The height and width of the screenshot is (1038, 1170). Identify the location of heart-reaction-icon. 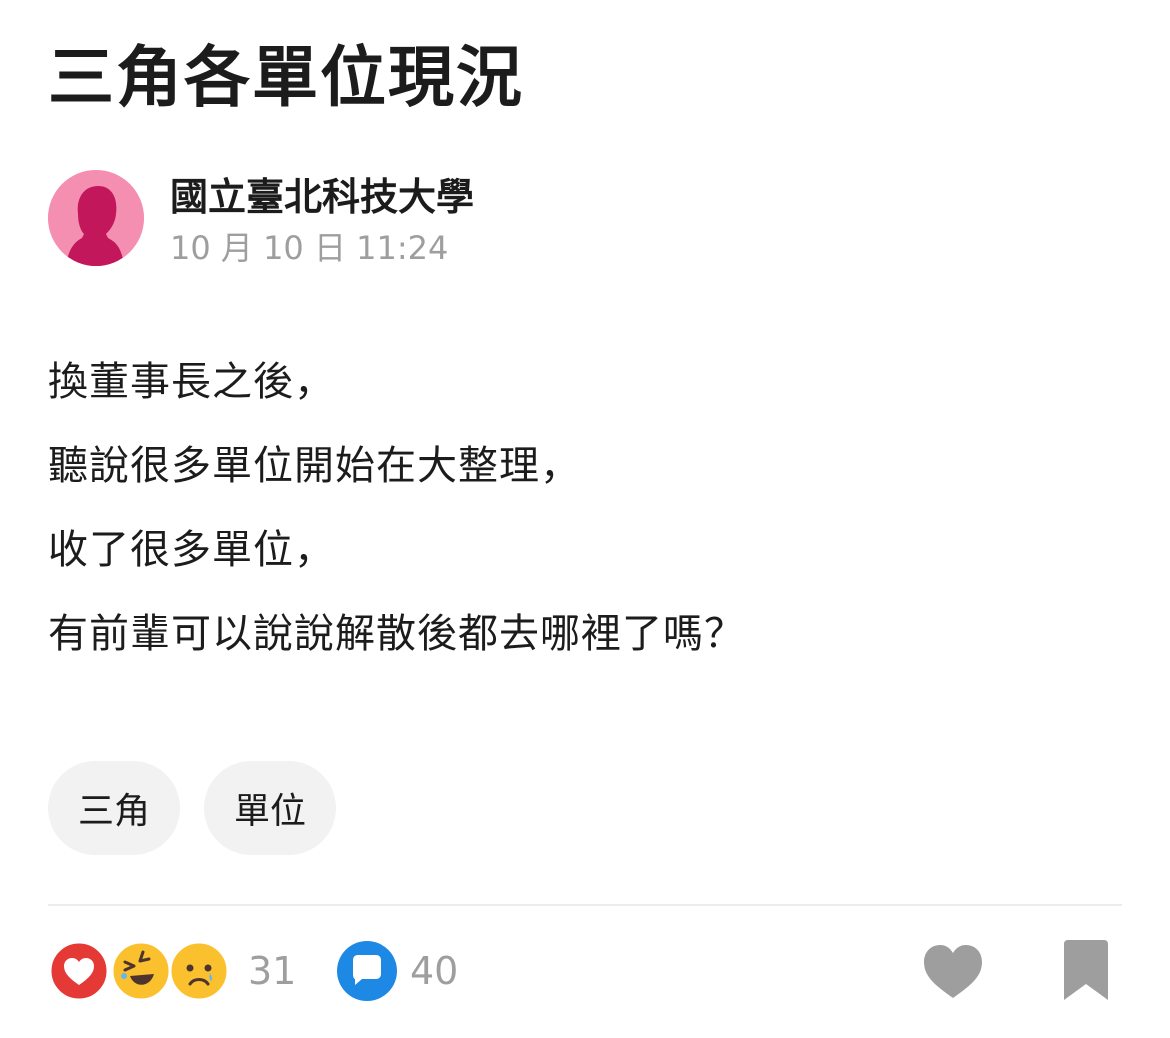
(79, 971).